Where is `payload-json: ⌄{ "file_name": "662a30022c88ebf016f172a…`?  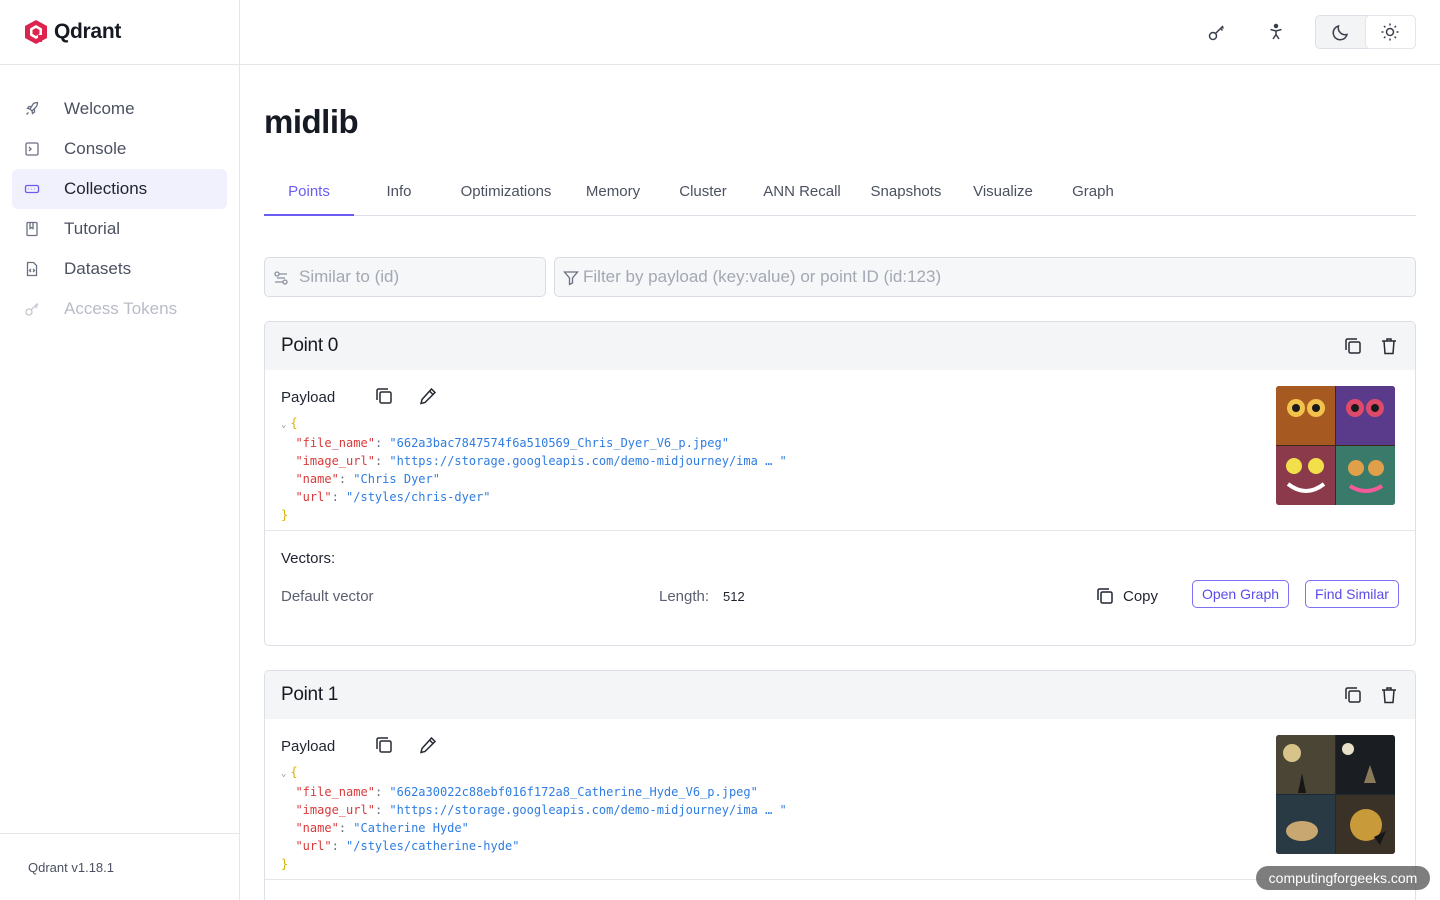
payload-json: ⌄{ "file_name": "662a30022c88ebf016f172a… is located at coordinates (534, 818).